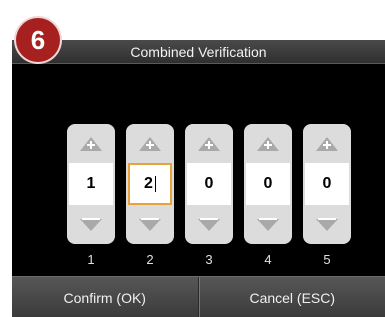  What do you see at coordinates (105, 297) in the screenshot?
I see `confirm-button: Confirm (OK)` at bounding box center [105, 297].